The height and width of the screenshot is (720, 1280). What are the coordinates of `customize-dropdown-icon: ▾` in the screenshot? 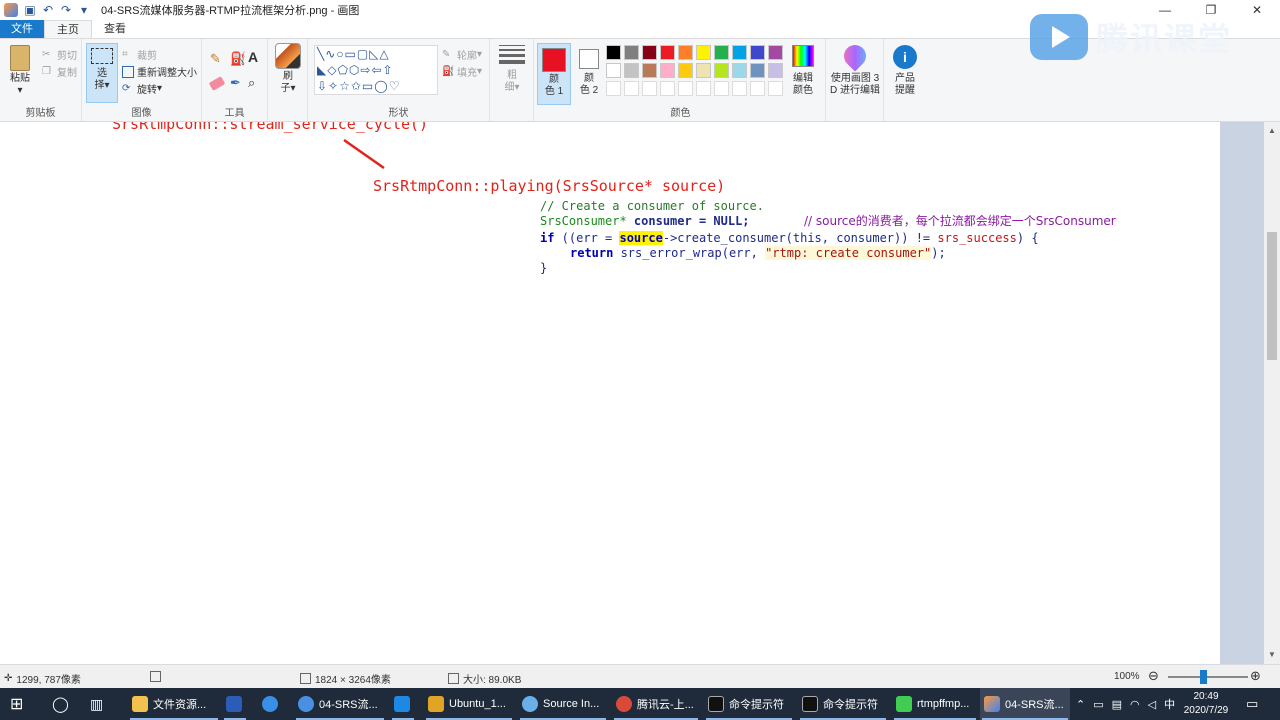 It's located at (84, 10).